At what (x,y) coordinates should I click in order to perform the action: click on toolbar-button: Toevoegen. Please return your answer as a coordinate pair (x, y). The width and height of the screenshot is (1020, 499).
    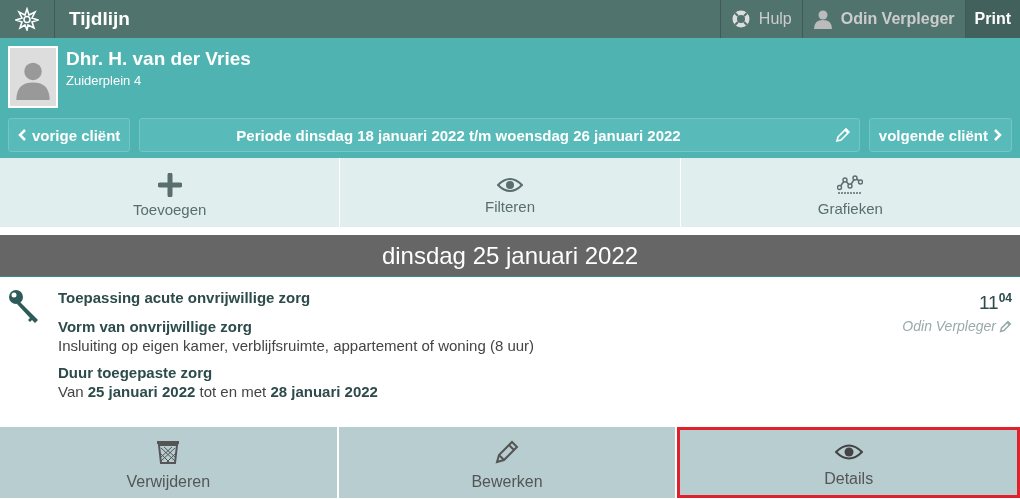
    Looking at the image, I should click on (170, 192).